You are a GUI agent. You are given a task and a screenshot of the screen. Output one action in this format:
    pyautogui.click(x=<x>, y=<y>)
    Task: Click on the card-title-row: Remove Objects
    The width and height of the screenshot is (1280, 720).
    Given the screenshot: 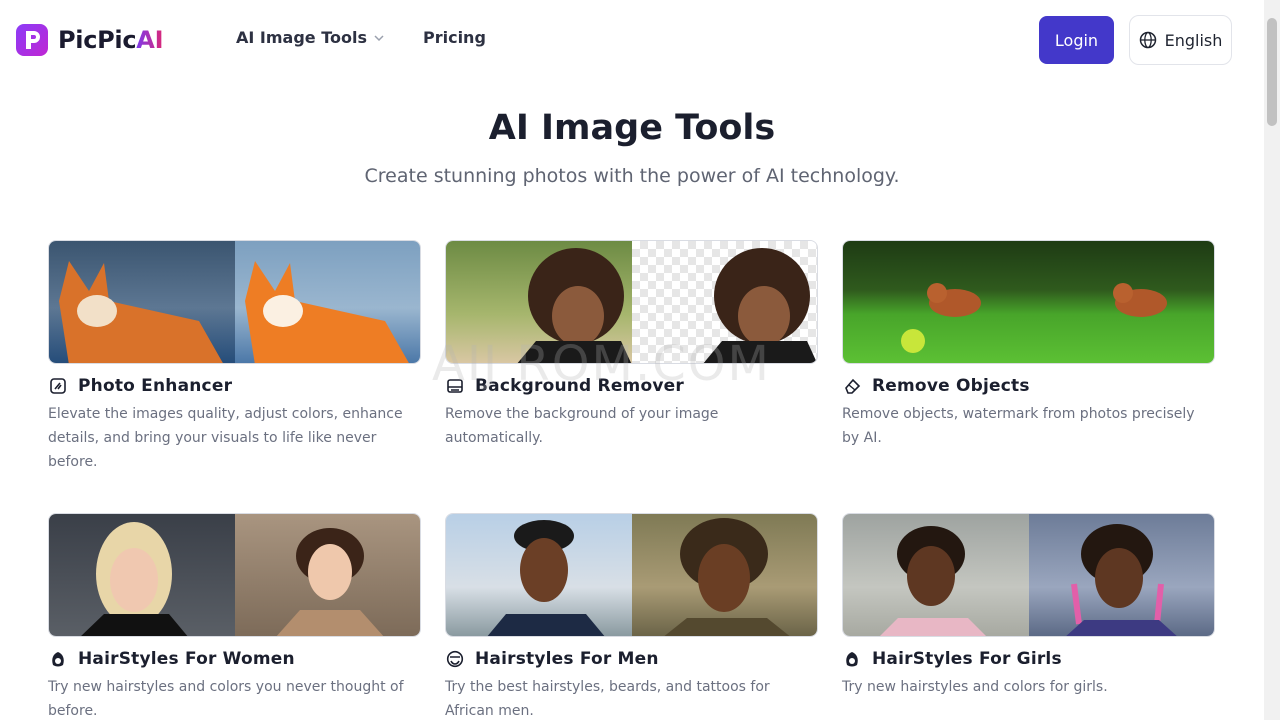 What is the action you would take?
    pyautogui.click(x=1028, y=386)
    